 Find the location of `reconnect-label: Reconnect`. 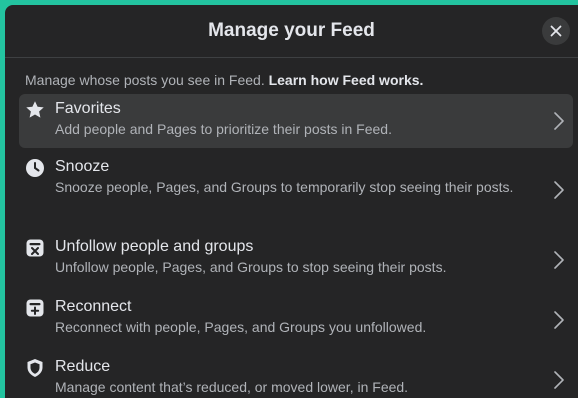

reconnect-label: Reconnect is located at coordinates (93, 306).